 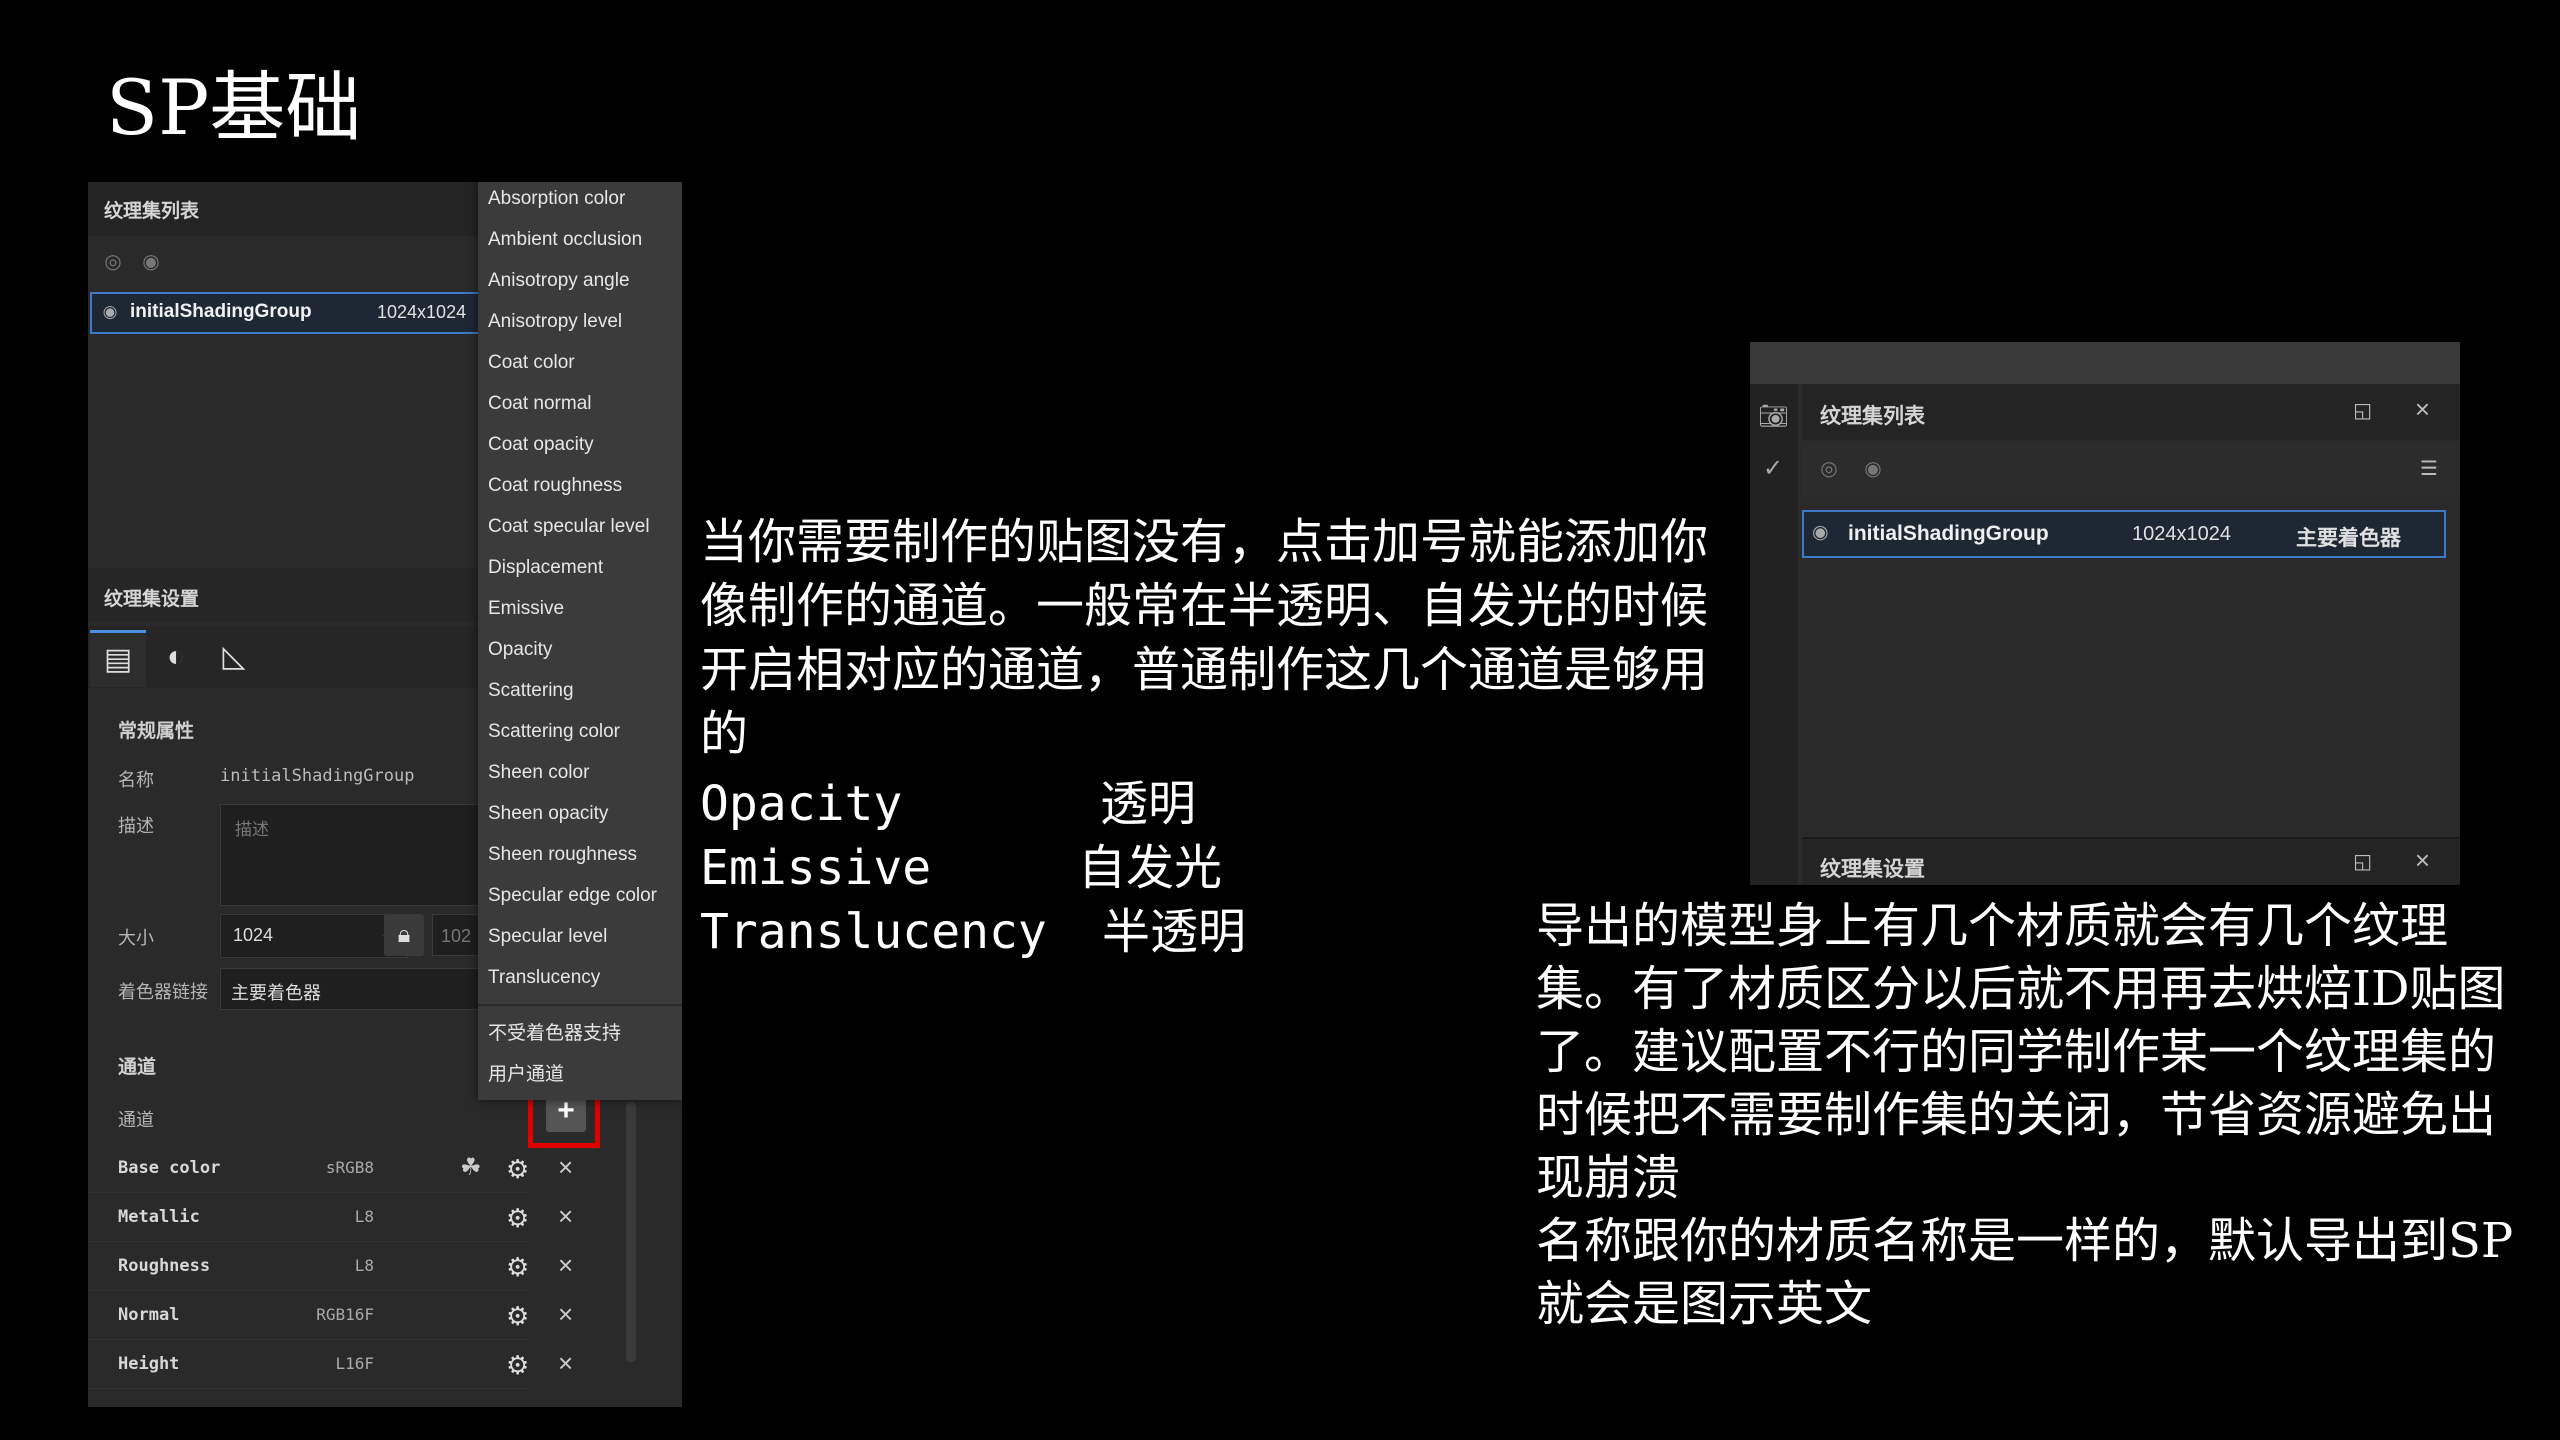 I want to click on menu-item: Specular edge color, so click(x=572, y=896).